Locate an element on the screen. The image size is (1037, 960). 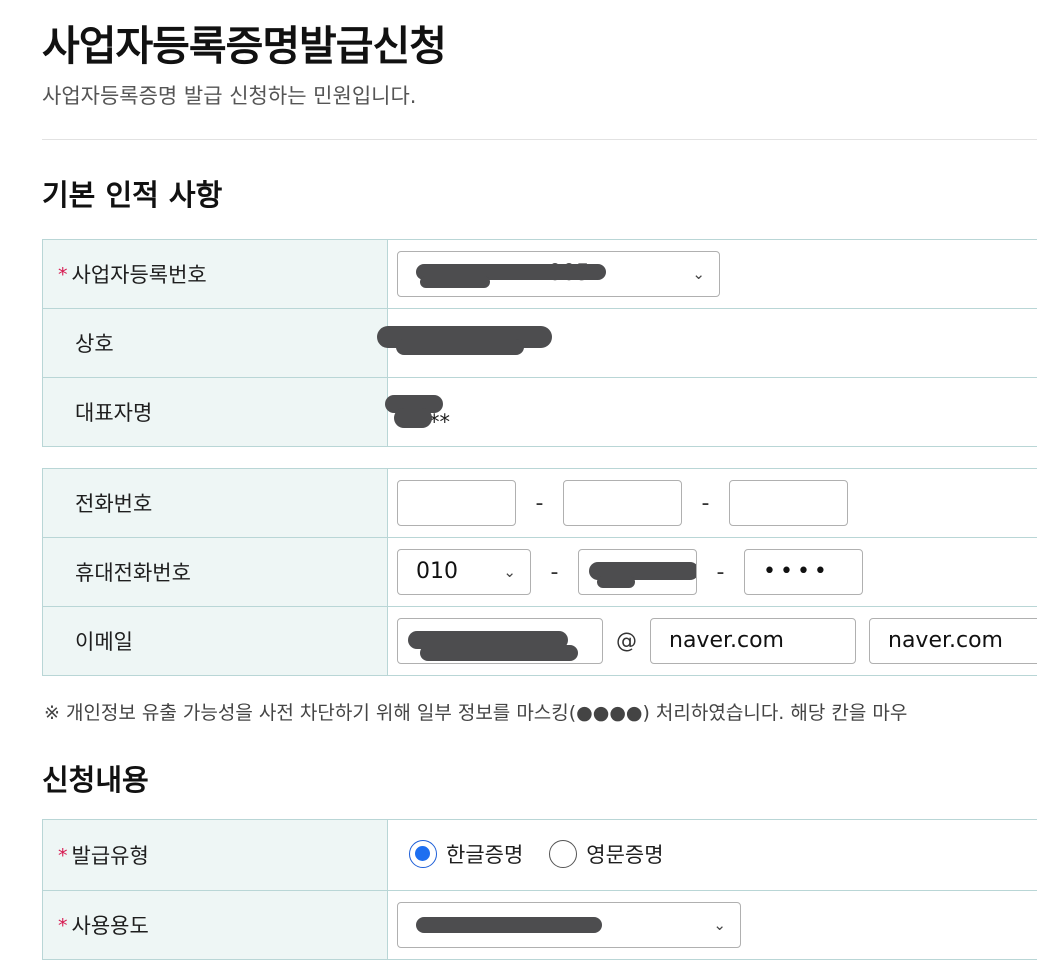
business-number-label: 사업자등록번호 is located at coordinates (139, 275).